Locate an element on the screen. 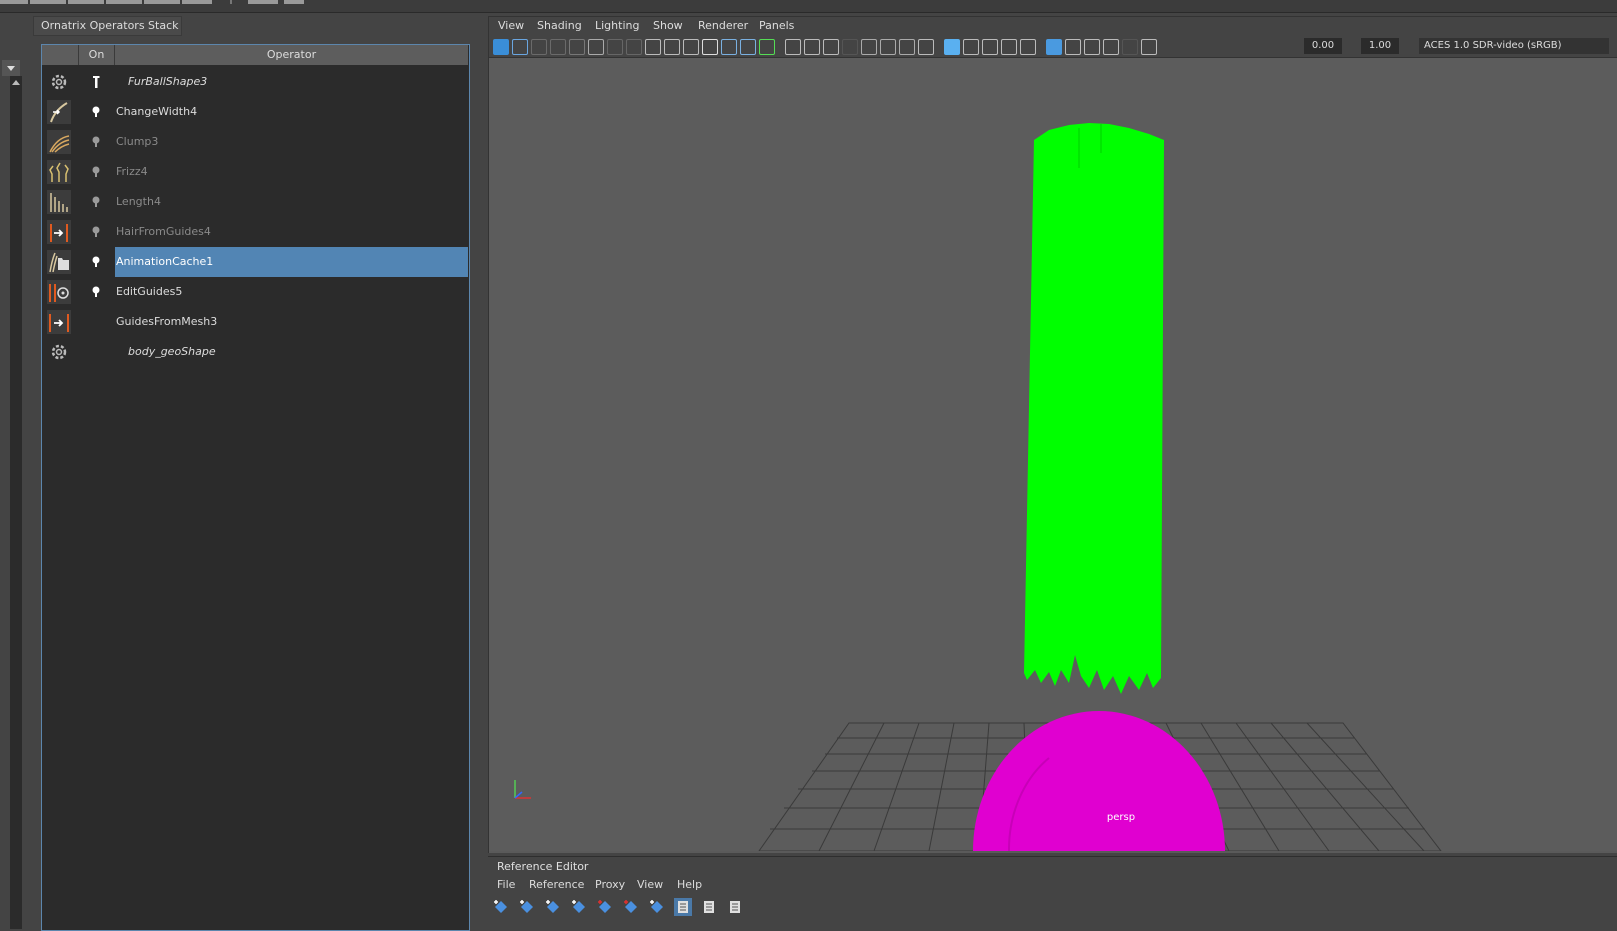 The height and width of the screenshot is (931, 1617). ref-menu-help: Help is located at coordinates (689, 885).